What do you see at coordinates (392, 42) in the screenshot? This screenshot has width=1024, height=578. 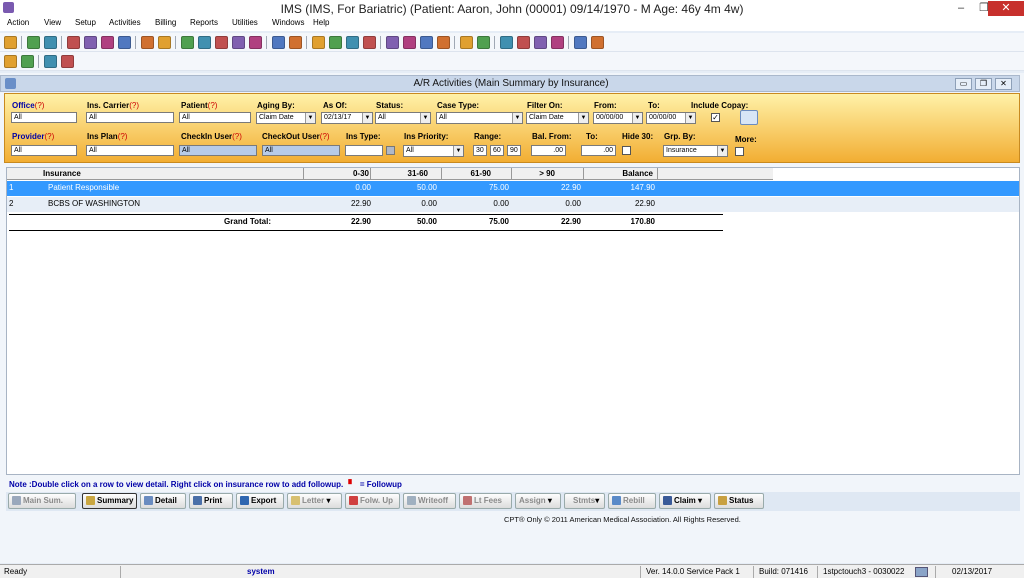 I see `lab-icon` at bounding box center [392, 42].